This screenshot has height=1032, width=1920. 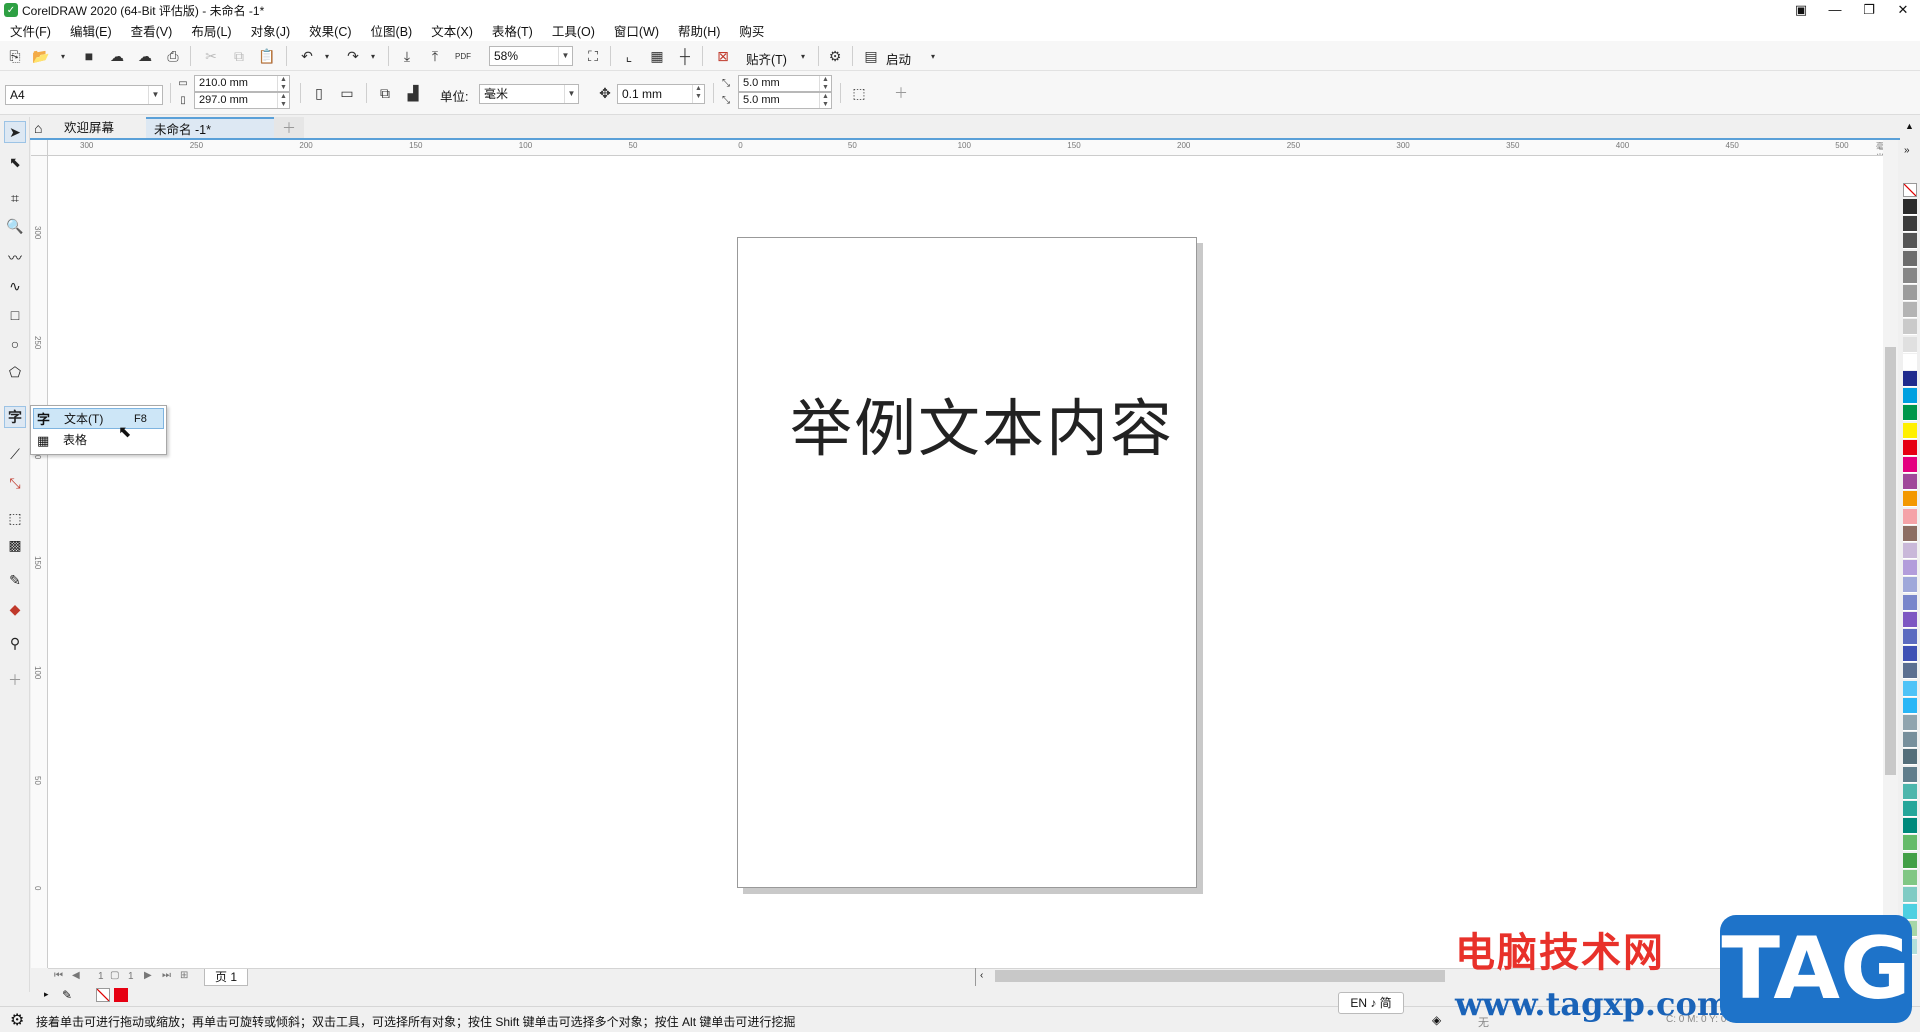 What do you see at coordinates (15, 286) in the screenshot?
I see `artistic-media-icon: ∿` at bounding box center [15, 286].